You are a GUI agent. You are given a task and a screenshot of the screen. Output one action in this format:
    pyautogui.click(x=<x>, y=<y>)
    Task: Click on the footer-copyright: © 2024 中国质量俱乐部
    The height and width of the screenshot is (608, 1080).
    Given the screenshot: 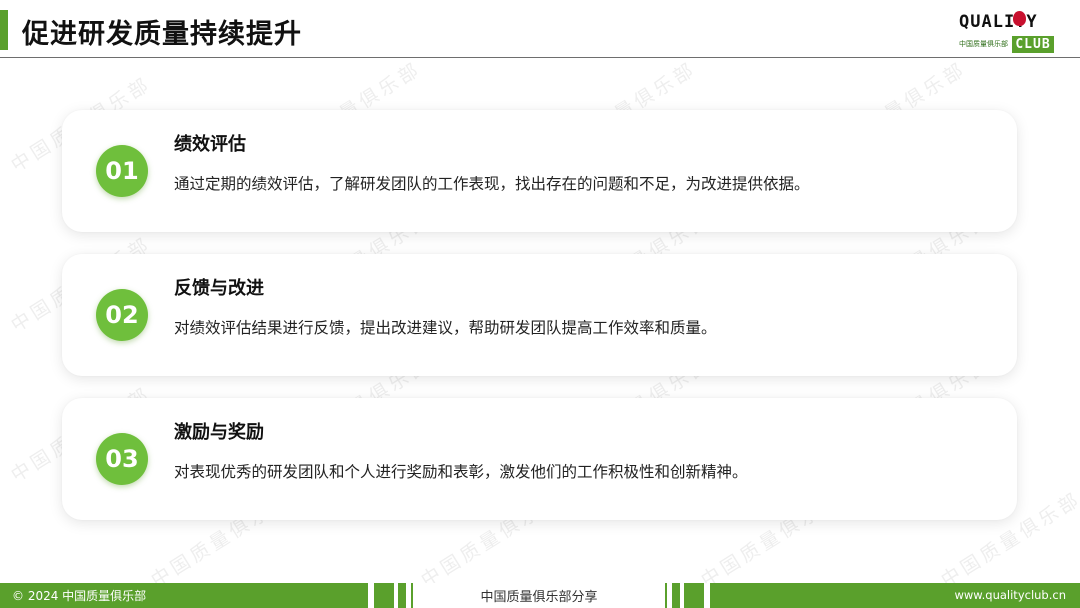 What is the action you would take?
    pyautogui.click(x=79, y=596)
    